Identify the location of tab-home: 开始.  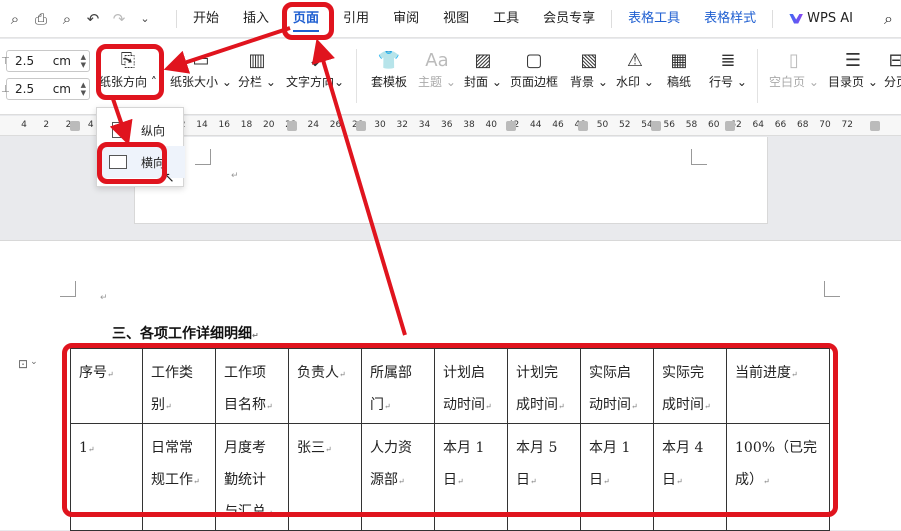
(206, 19).